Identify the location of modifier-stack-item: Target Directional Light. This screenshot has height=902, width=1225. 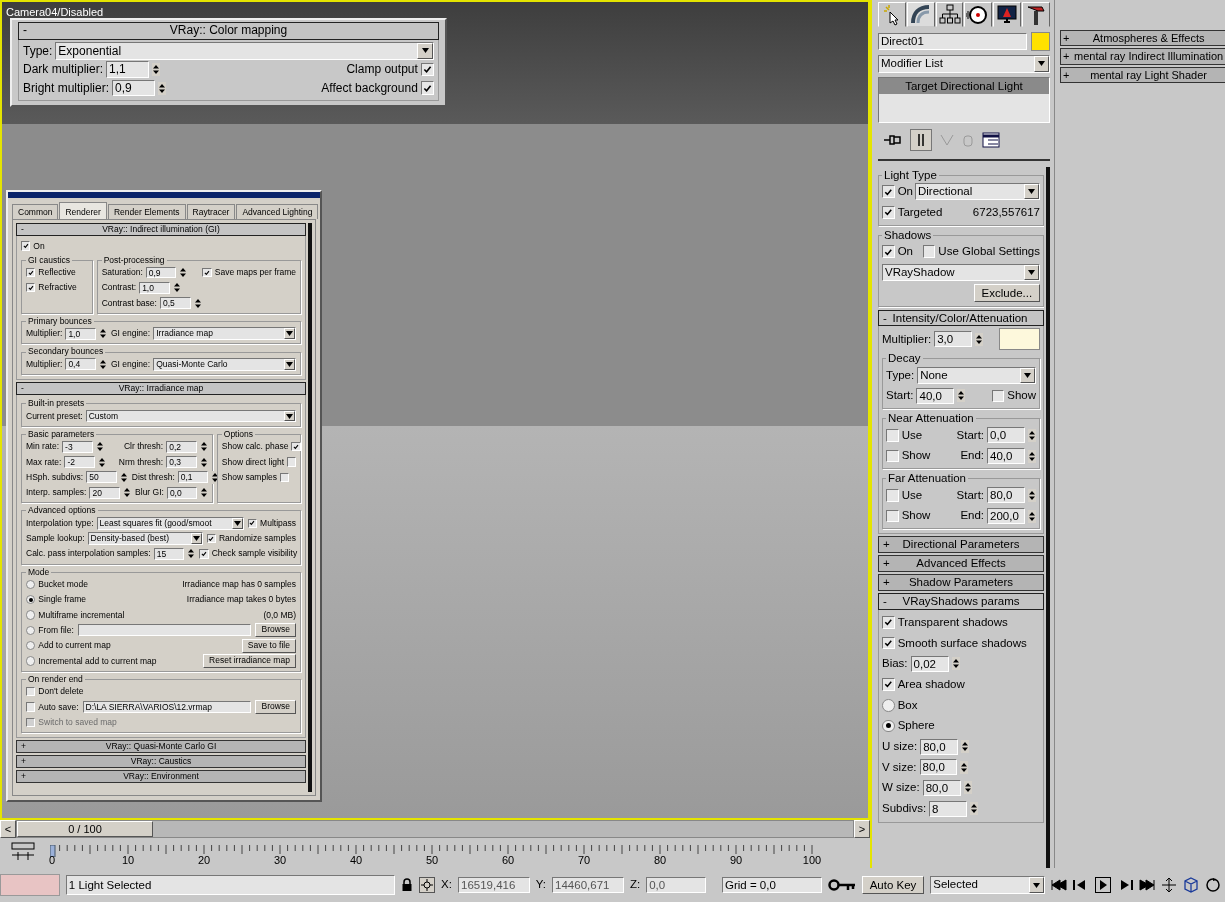
(964, 85).